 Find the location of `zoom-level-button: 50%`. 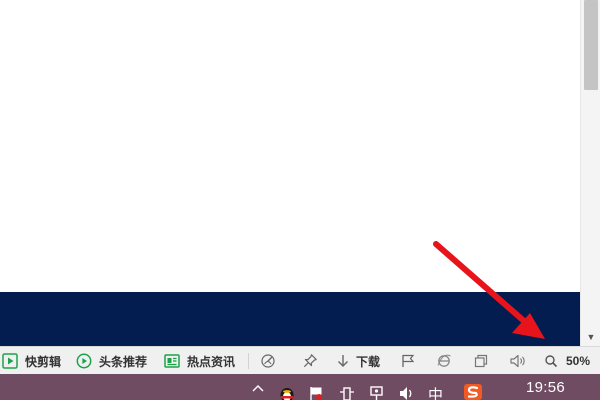

zoom-level-button: 50% is located at coordinates (578, 361).